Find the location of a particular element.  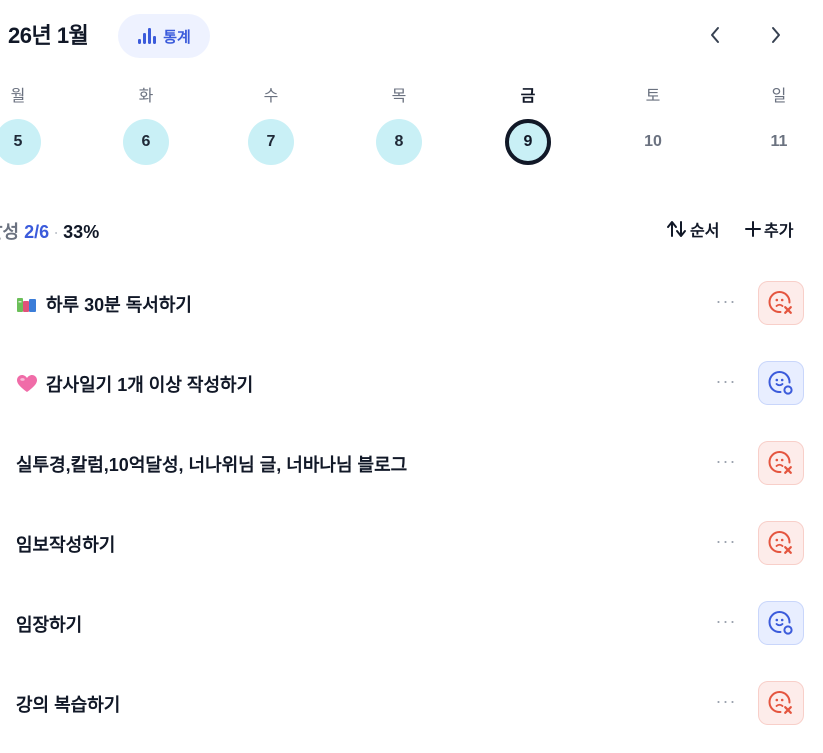

prev-week-button is located at coordinates (715, 35).